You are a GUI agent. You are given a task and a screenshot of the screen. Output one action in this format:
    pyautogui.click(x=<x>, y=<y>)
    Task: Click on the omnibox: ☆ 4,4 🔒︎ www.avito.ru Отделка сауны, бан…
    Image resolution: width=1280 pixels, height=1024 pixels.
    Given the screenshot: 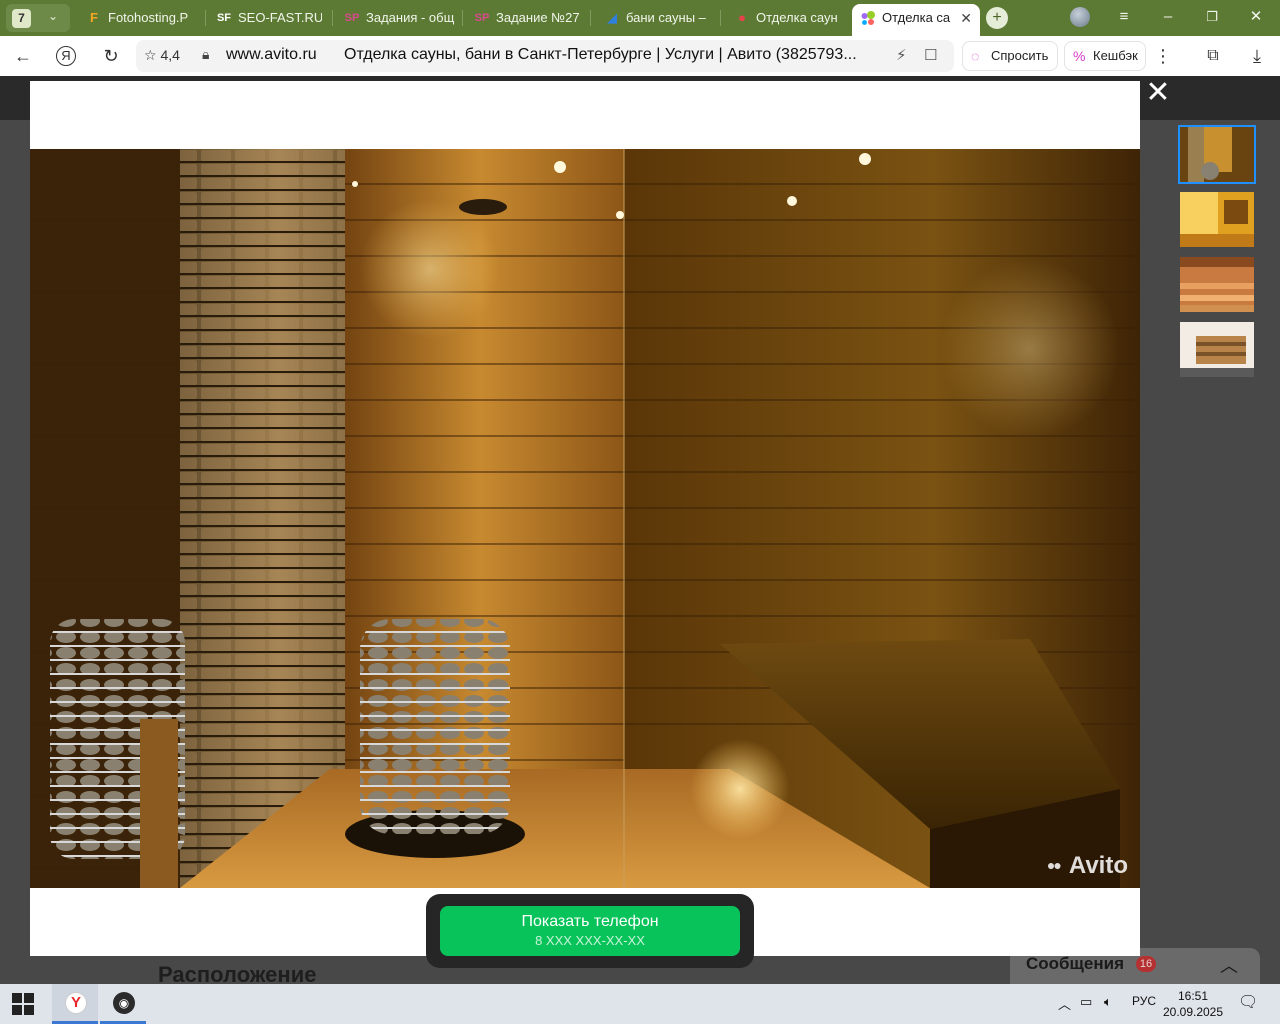 What is the action you would take?
    pyautogui.click(x=545, y=56)
    